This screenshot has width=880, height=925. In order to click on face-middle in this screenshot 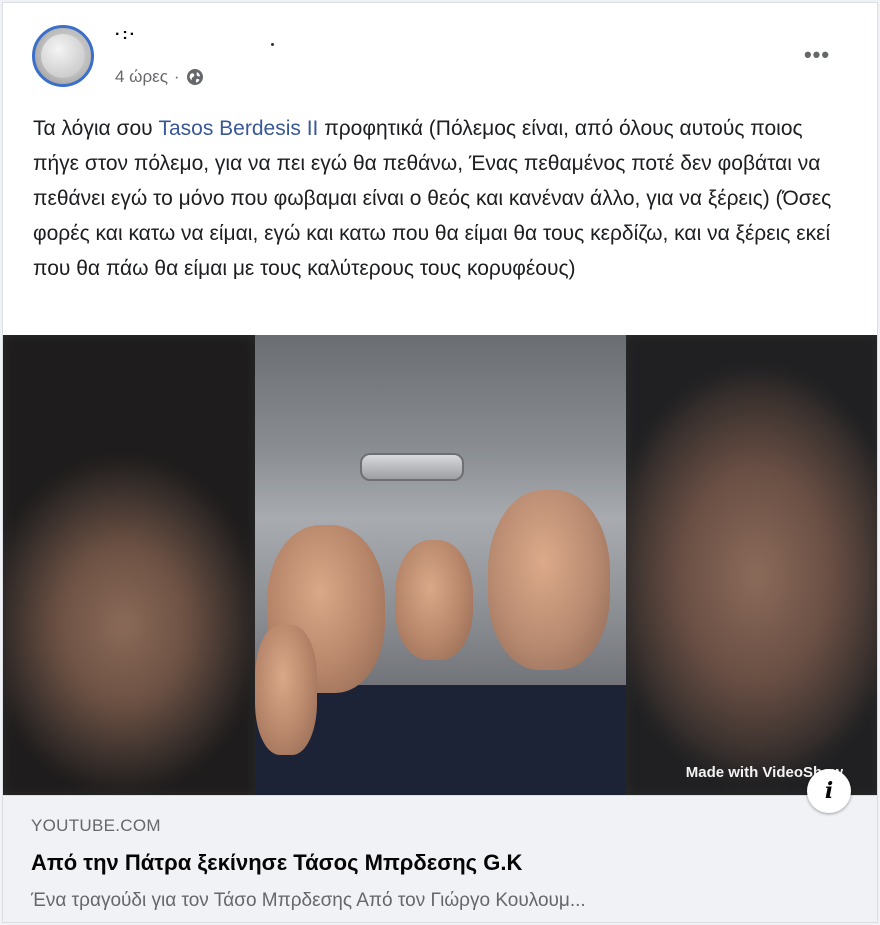, I will do `click(434, 600)`.